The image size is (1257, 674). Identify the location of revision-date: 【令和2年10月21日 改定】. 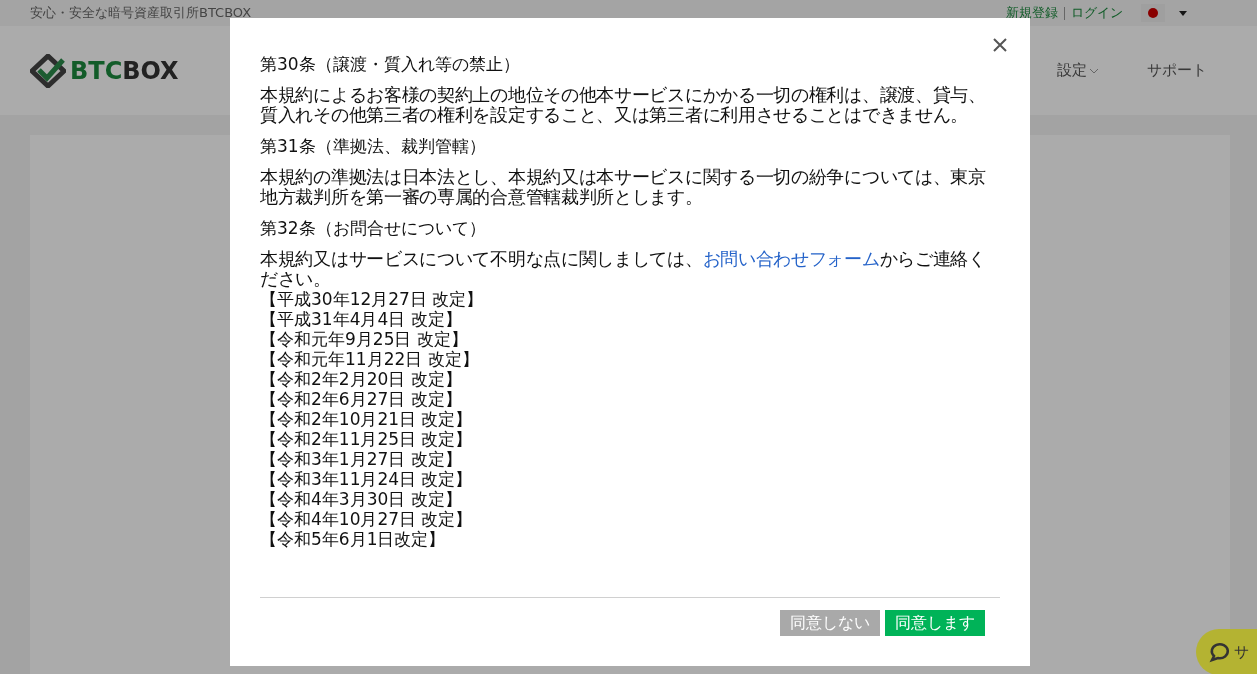
(366, 419).